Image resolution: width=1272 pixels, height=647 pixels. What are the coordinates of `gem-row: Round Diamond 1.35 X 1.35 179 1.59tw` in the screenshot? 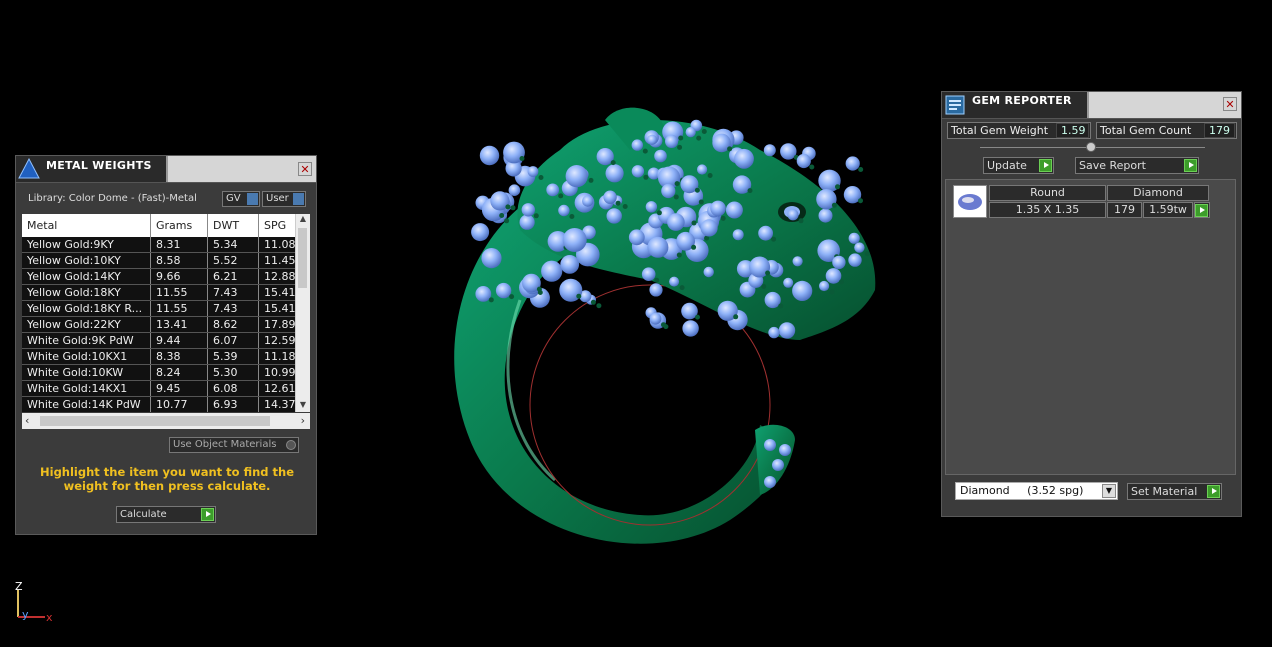 It's located at (1081, 201).